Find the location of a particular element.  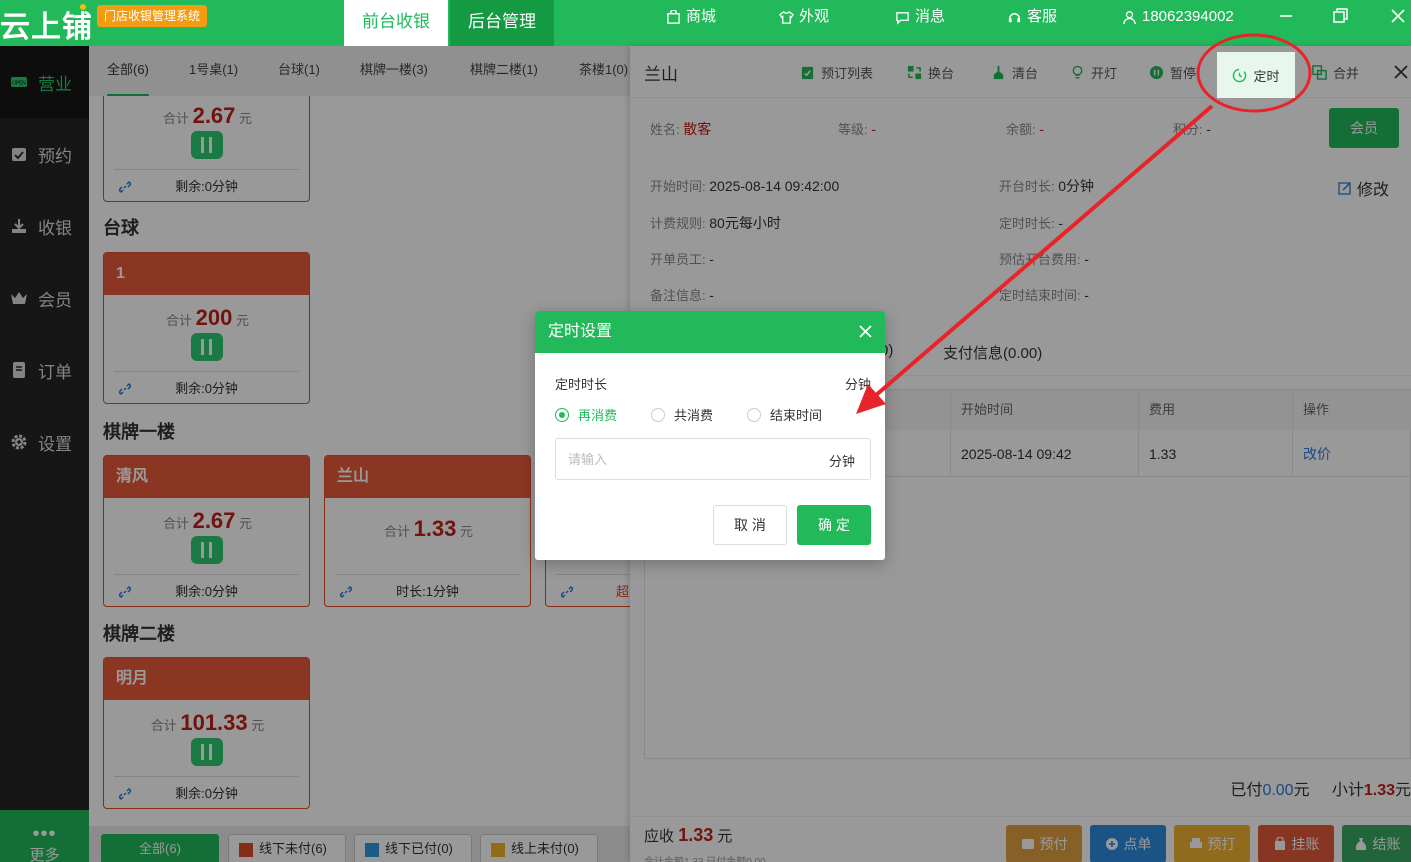

confirm-button: 确 定 is located at coordinates (834, 525).